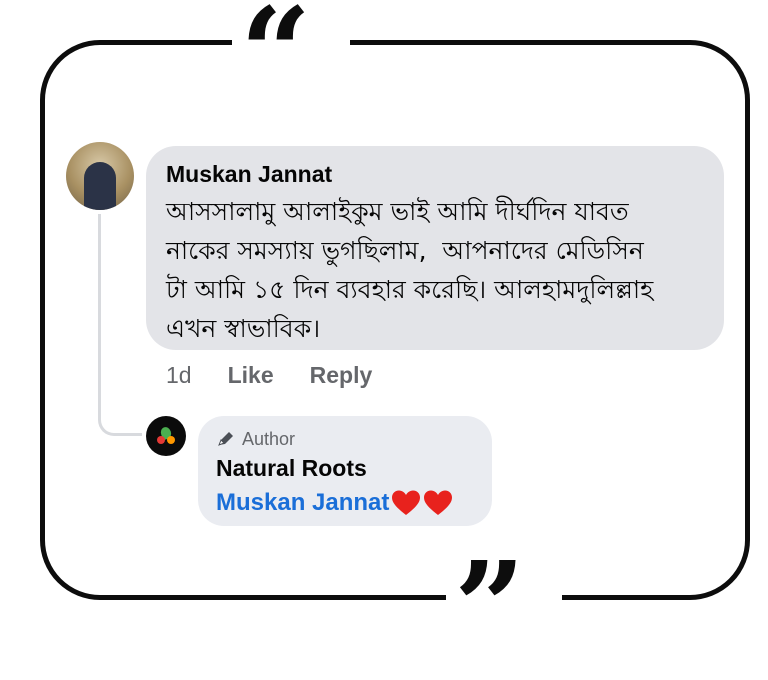 This screenshot has width=768, height=680. What do you see at coordinates (397, 211) in the screenshot?
I see `comment-text-line: আসসালামু আলাইকুম ভাই আমি দীর্ঘদিন যাবত` at bounding box center [397, 211].